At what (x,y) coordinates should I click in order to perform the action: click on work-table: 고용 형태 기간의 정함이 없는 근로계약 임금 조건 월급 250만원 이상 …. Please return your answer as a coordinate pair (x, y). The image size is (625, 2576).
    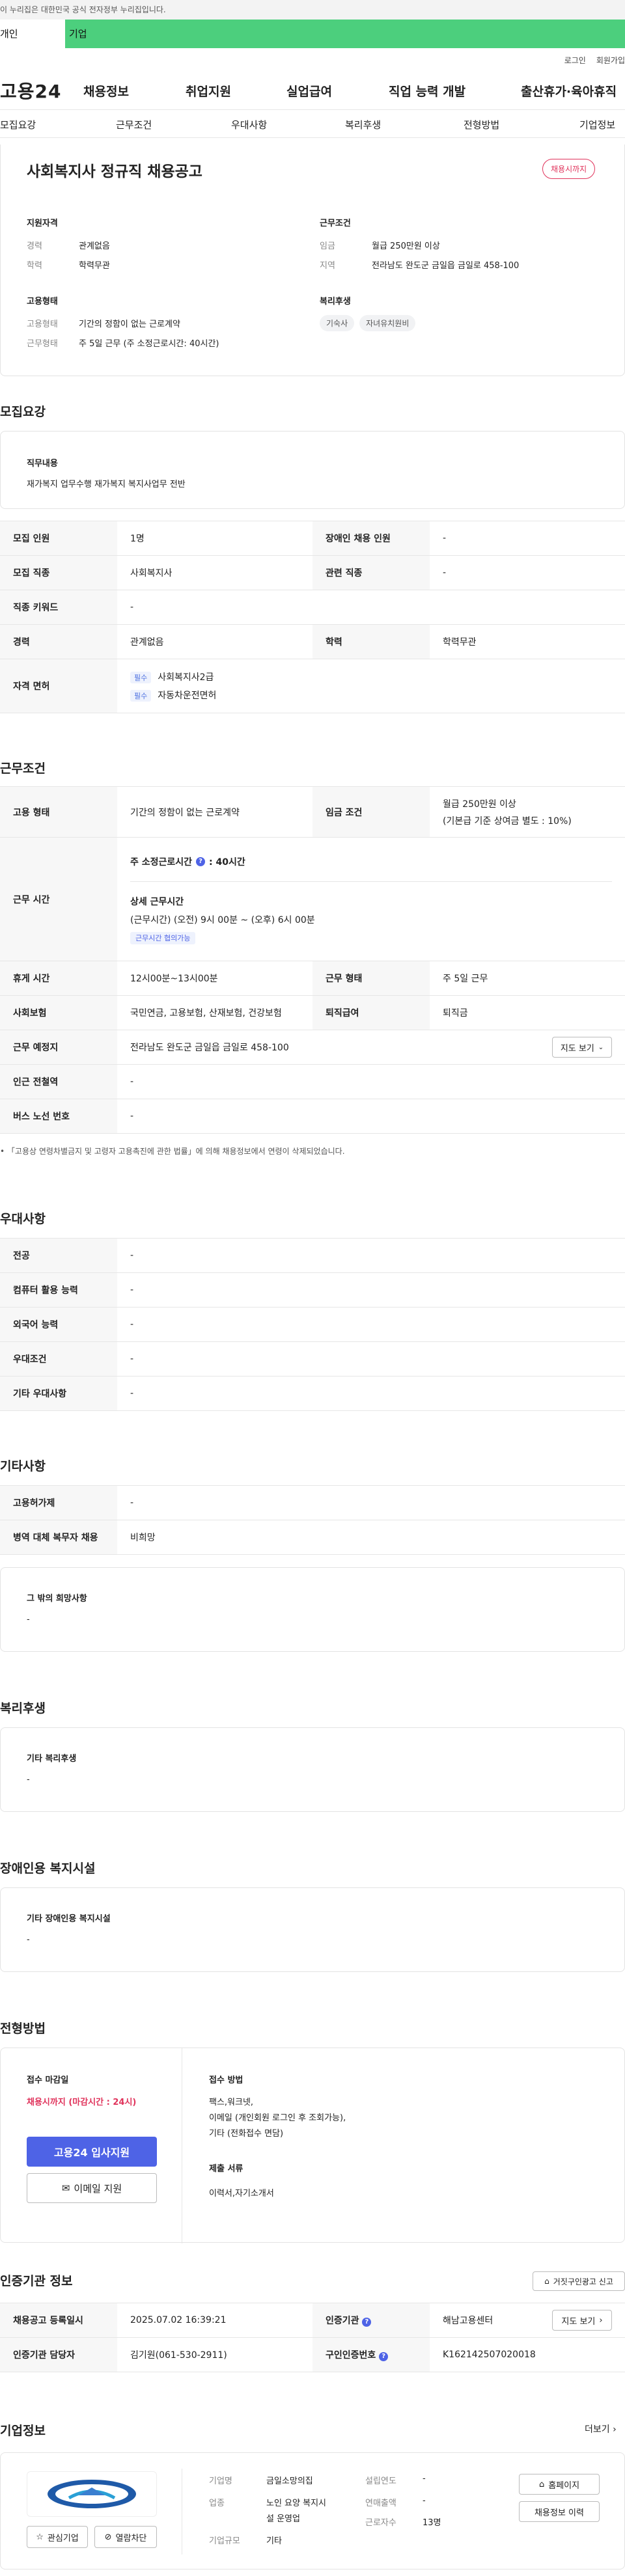
    Looking at the image, I should click on (312, 960).